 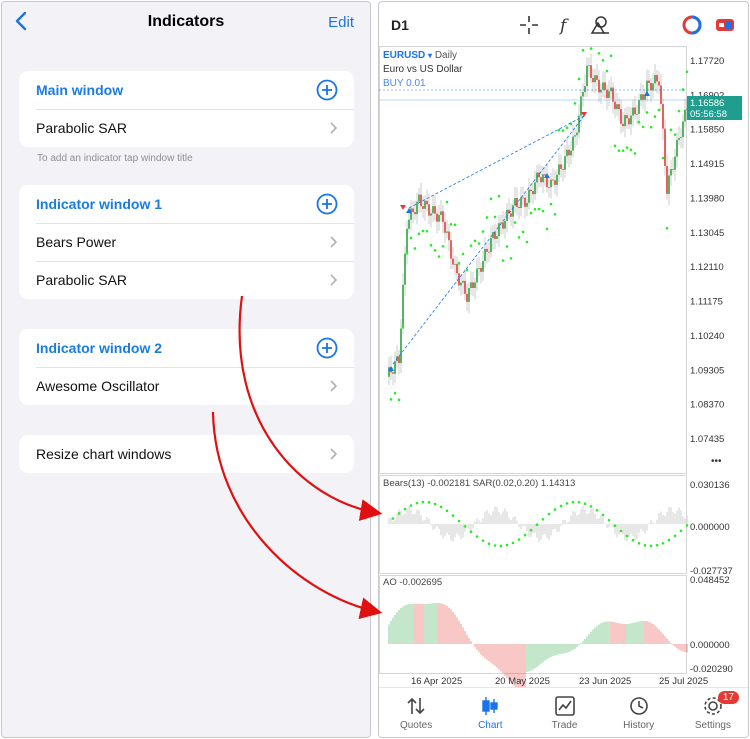 What do you see at coordinates (412, 582) in the screenshot?
I see `ao-indicator-label: AO -0.002695` at bounding box center [412, 582].